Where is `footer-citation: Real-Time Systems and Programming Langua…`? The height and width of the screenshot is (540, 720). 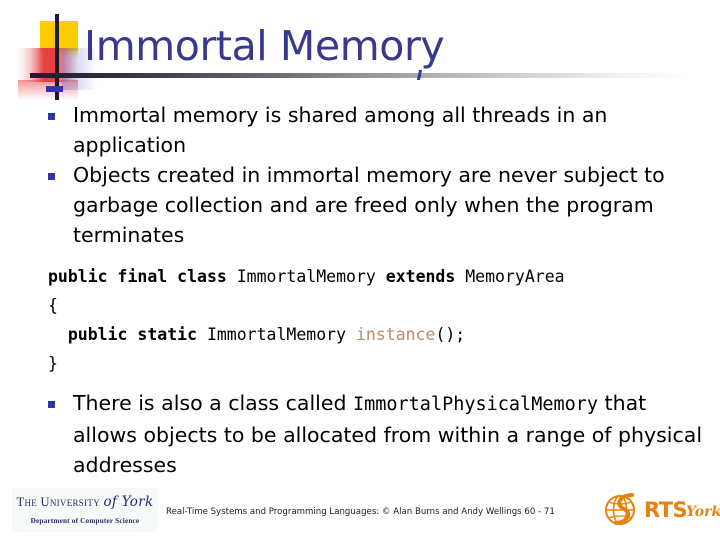
footer-citation: Real-Time Systems and Programming Langua… is located at coordinates (360, 512).